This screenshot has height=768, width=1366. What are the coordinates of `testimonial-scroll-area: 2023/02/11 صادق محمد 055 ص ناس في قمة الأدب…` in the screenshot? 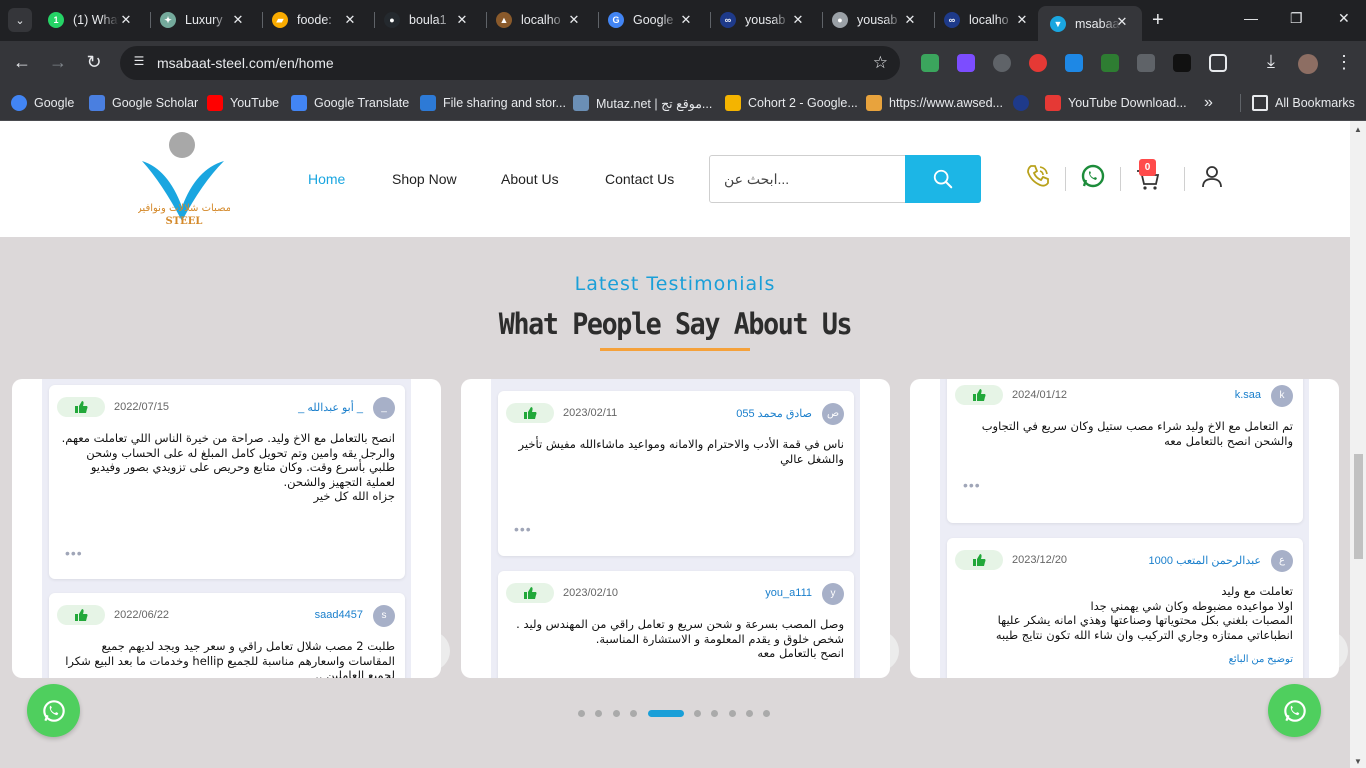 It's located at (675, 528).